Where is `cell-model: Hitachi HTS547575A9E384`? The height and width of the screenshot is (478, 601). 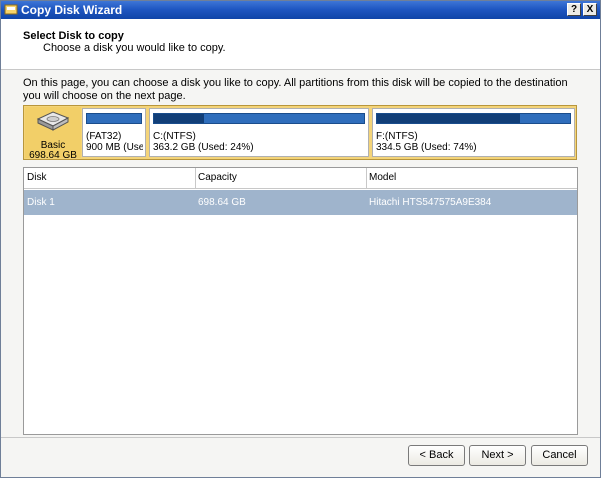 cell-model: Hitachi HTS547575A9E384 is located at coordinates (430, 202).